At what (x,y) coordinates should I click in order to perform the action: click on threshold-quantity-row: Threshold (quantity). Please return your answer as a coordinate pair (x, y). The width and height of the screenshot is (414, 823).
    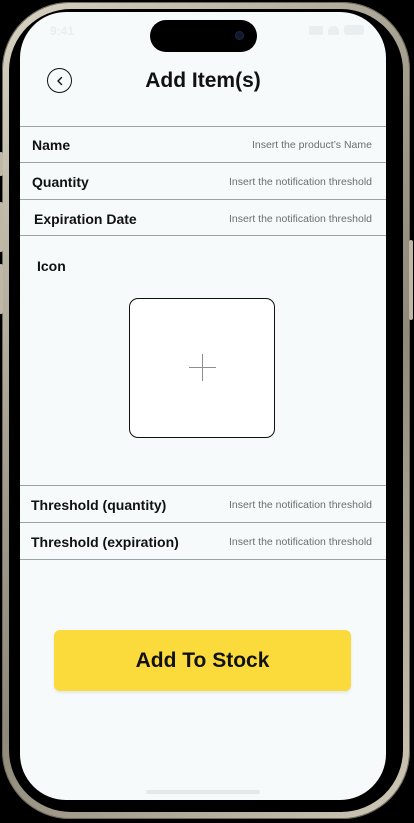
    Looking at the image, I should click on (203, 504).